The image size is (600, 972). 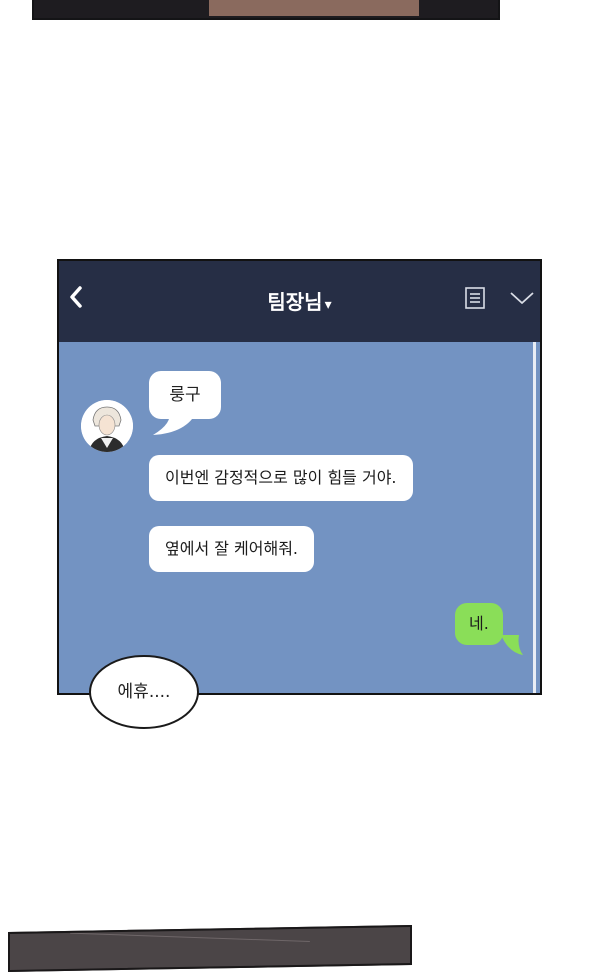 What do you see at coordinates (534, 517) in the screenshot?
I see `scrollbar` at bounding box center [534, 517].